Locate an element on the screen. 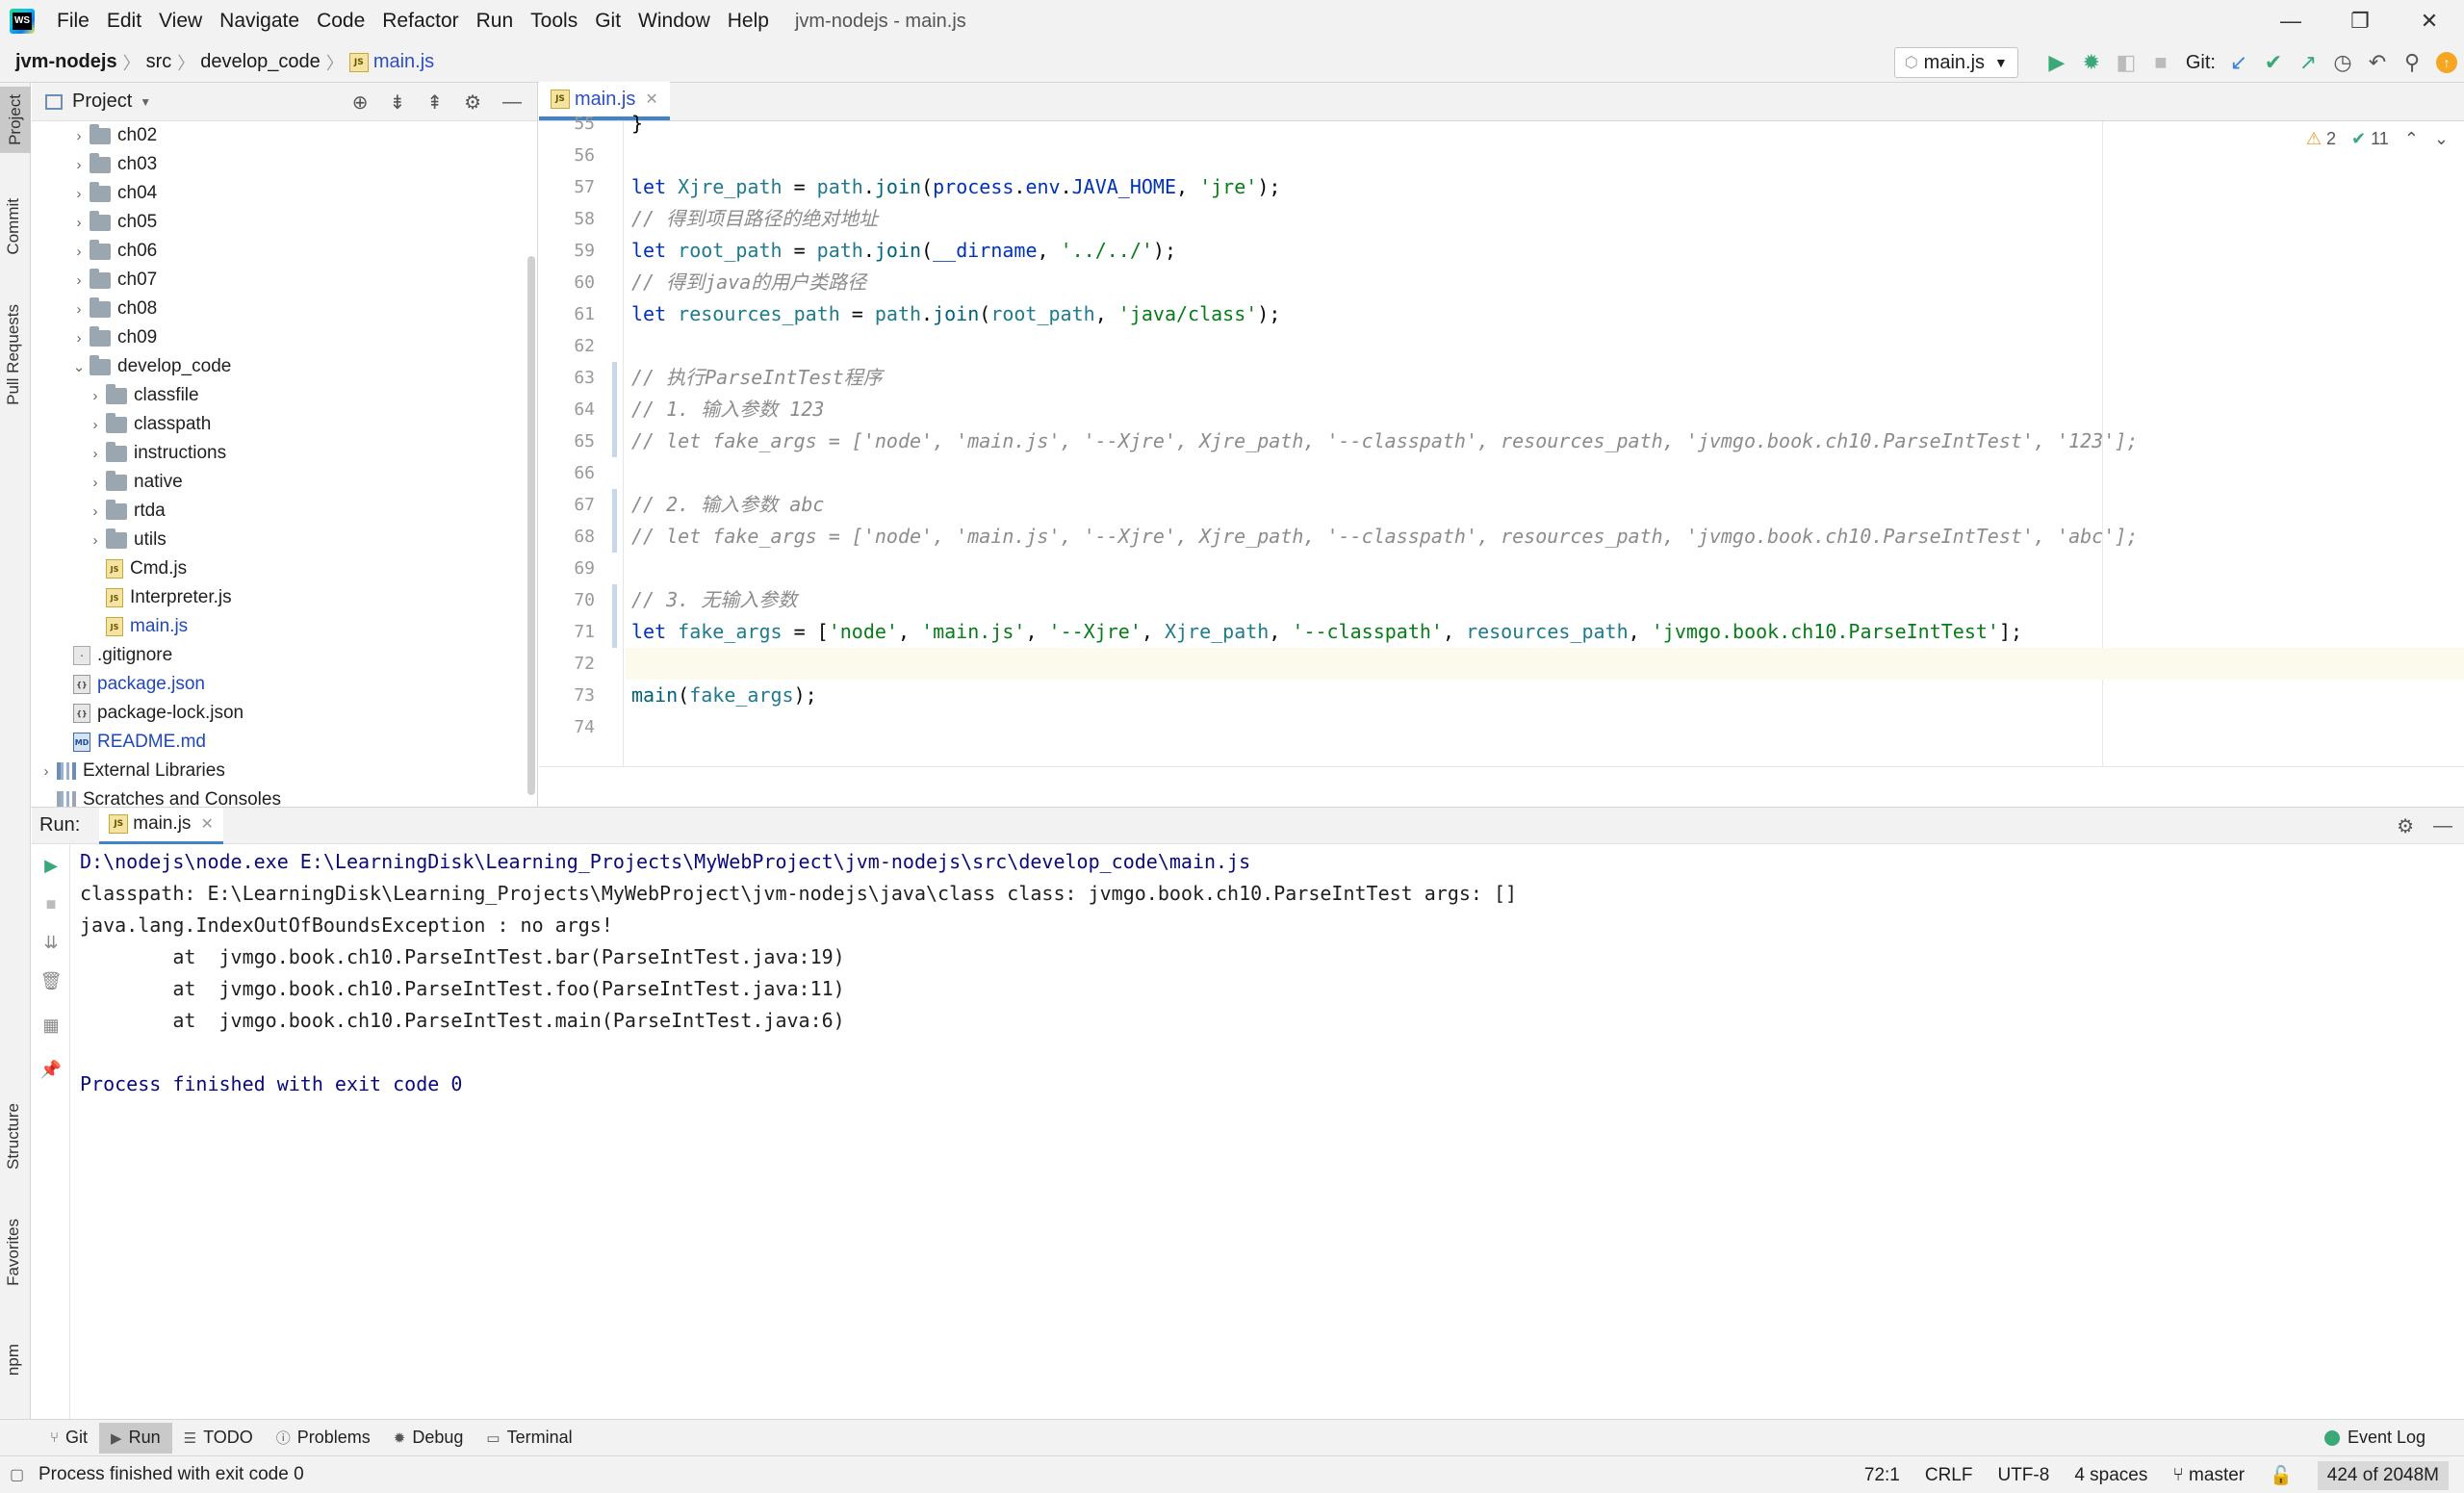 This screenshot has width=2464, height=1493. inspection-widget: ⚠ 2 ✔ 11 ⌃ ⌄ is located at coordinates (2377, 139).